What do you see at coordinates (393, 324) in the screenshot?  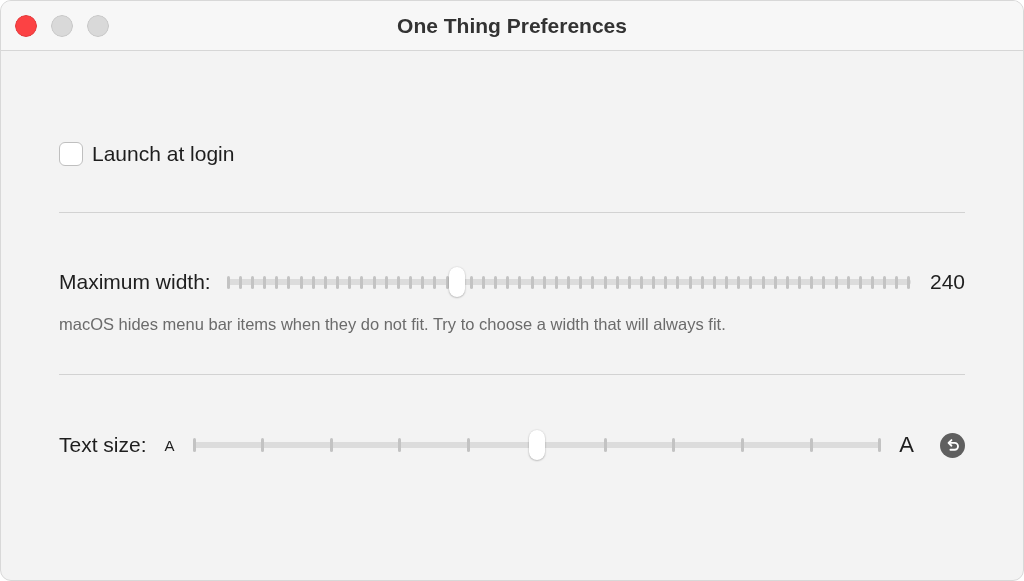 I see `hint-text: macOS hides menu bar items when they do not fit. Try to choose a width that will always fit.` at bounding box center [393, 324].